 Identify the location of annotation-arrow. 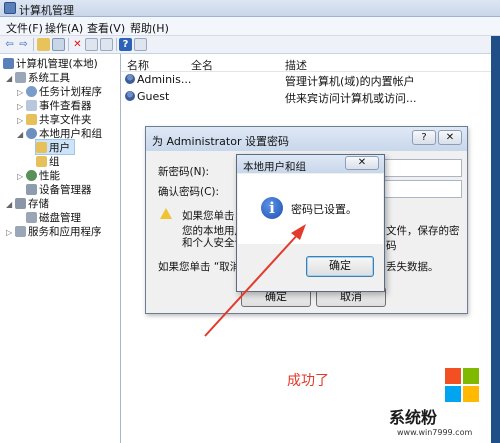
(255, 280).